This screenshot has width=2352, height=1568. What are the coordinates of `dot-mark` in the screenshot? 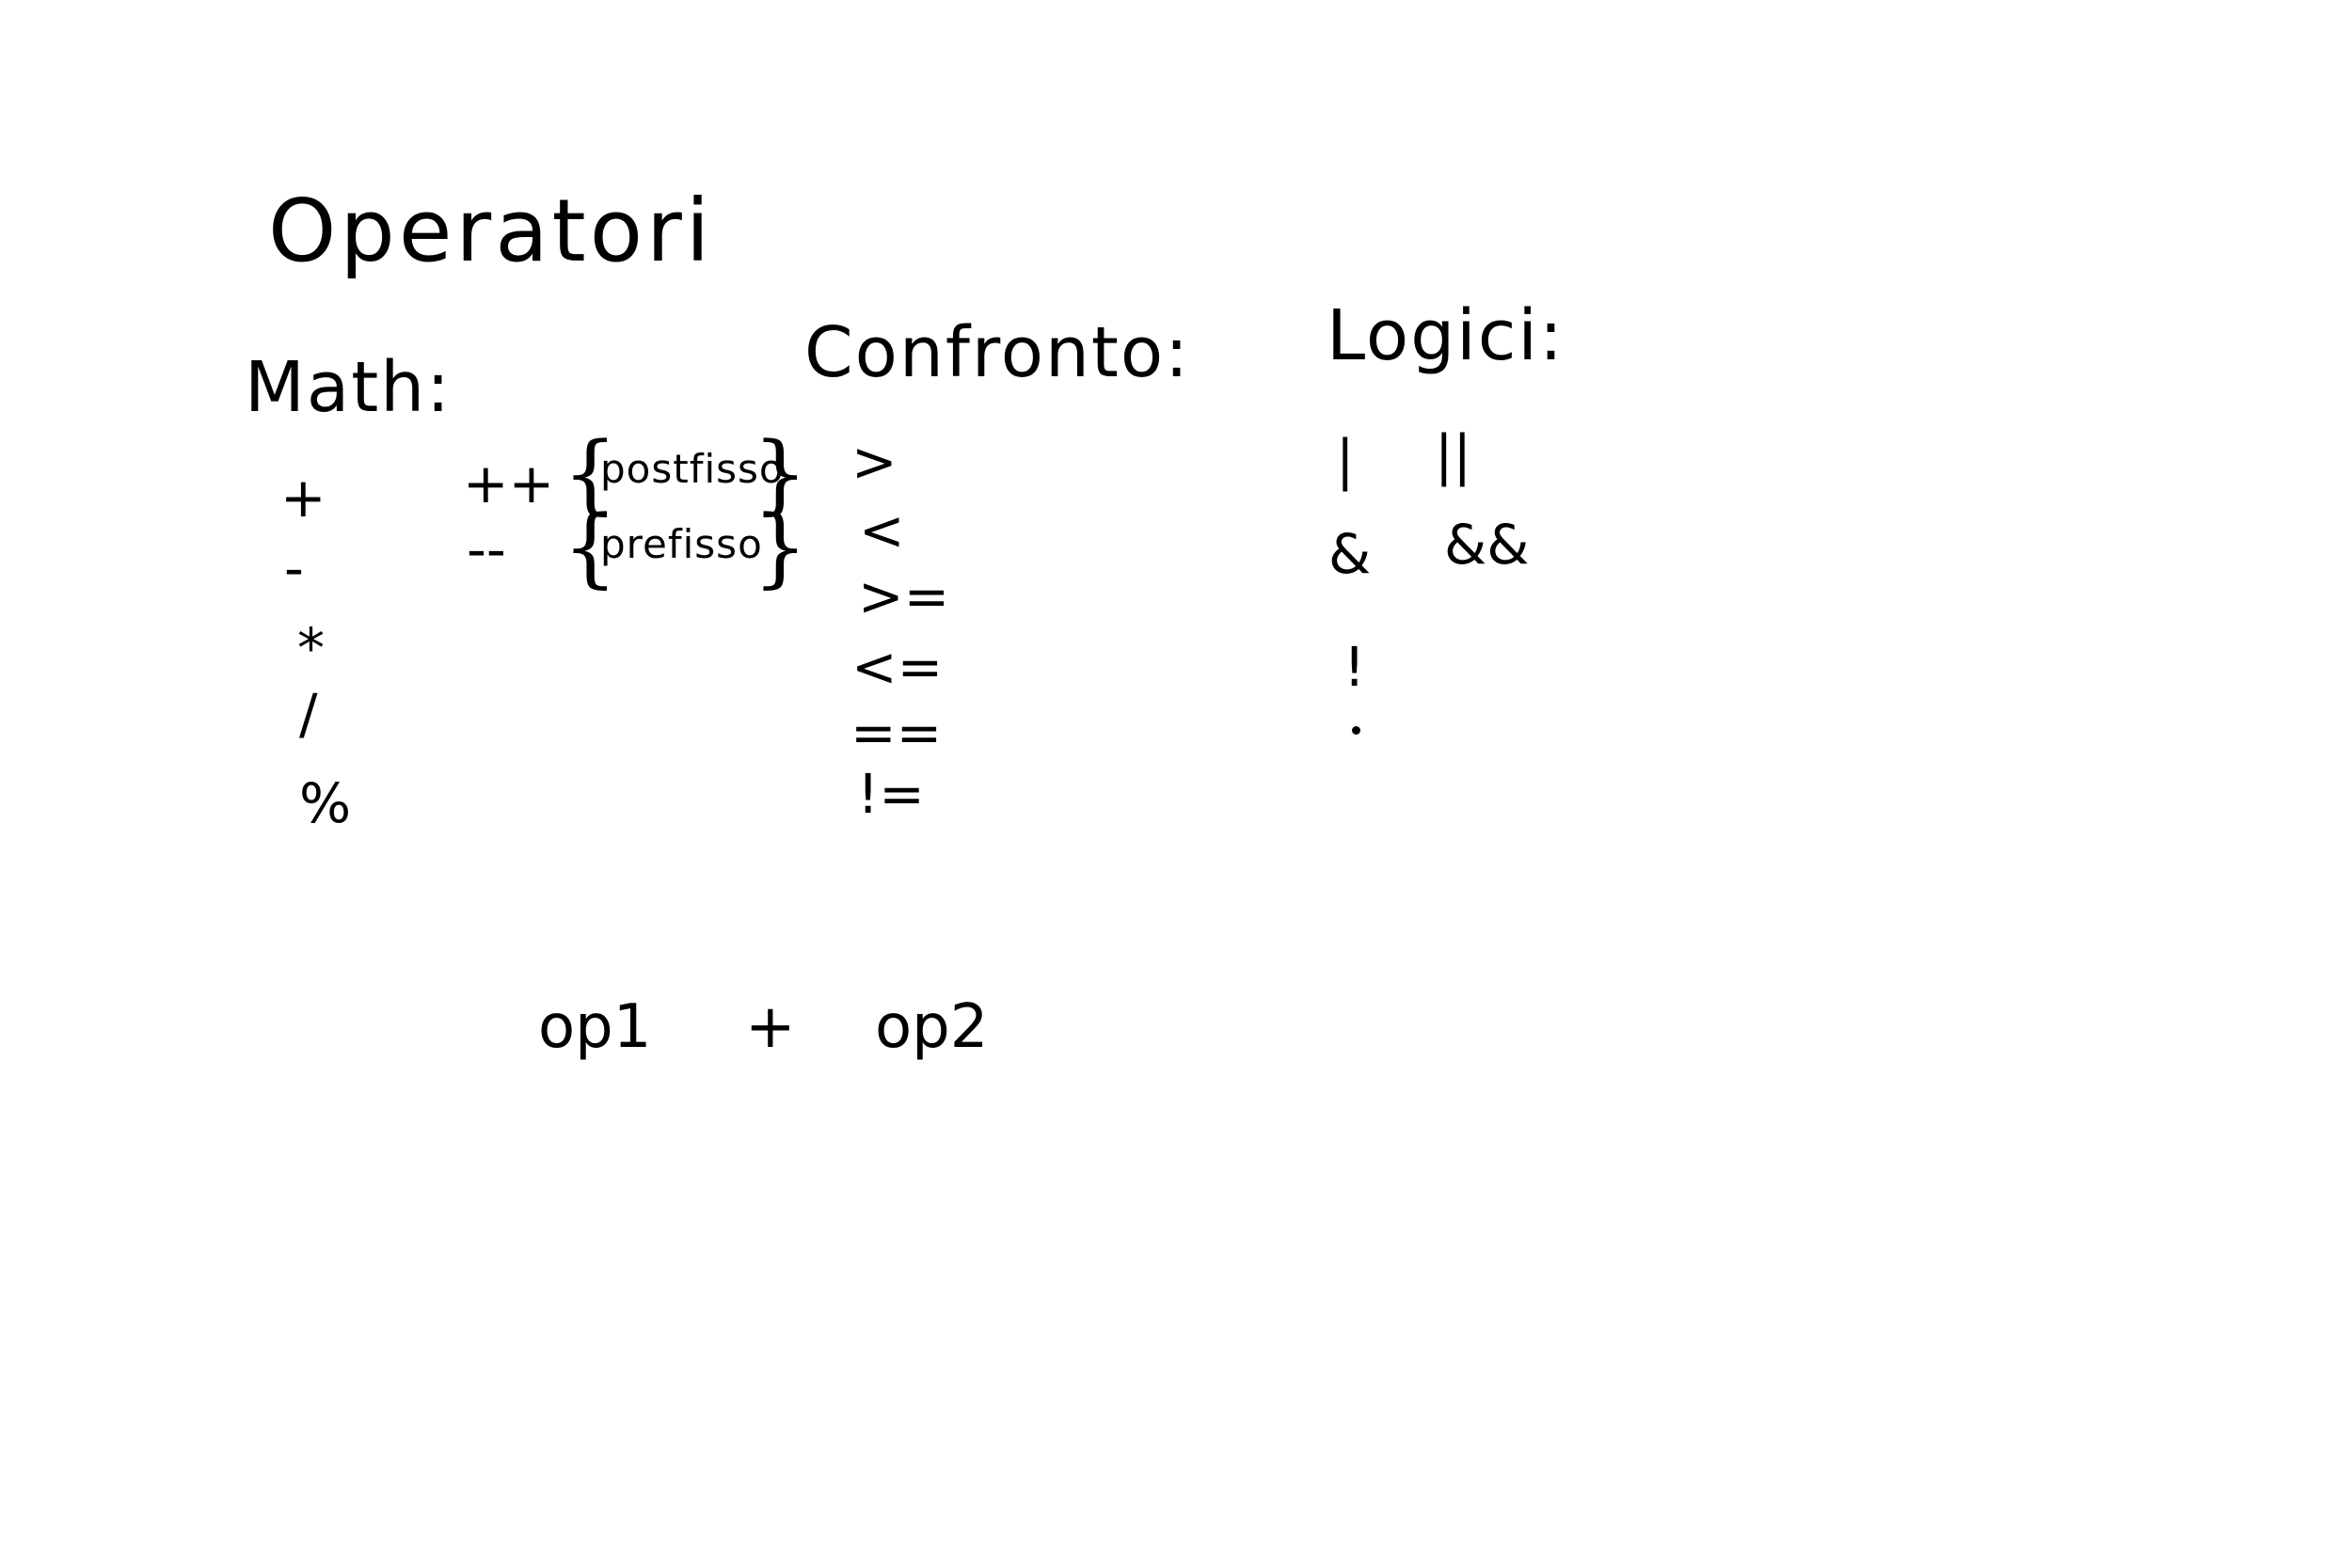 It's located at (1356, 730).